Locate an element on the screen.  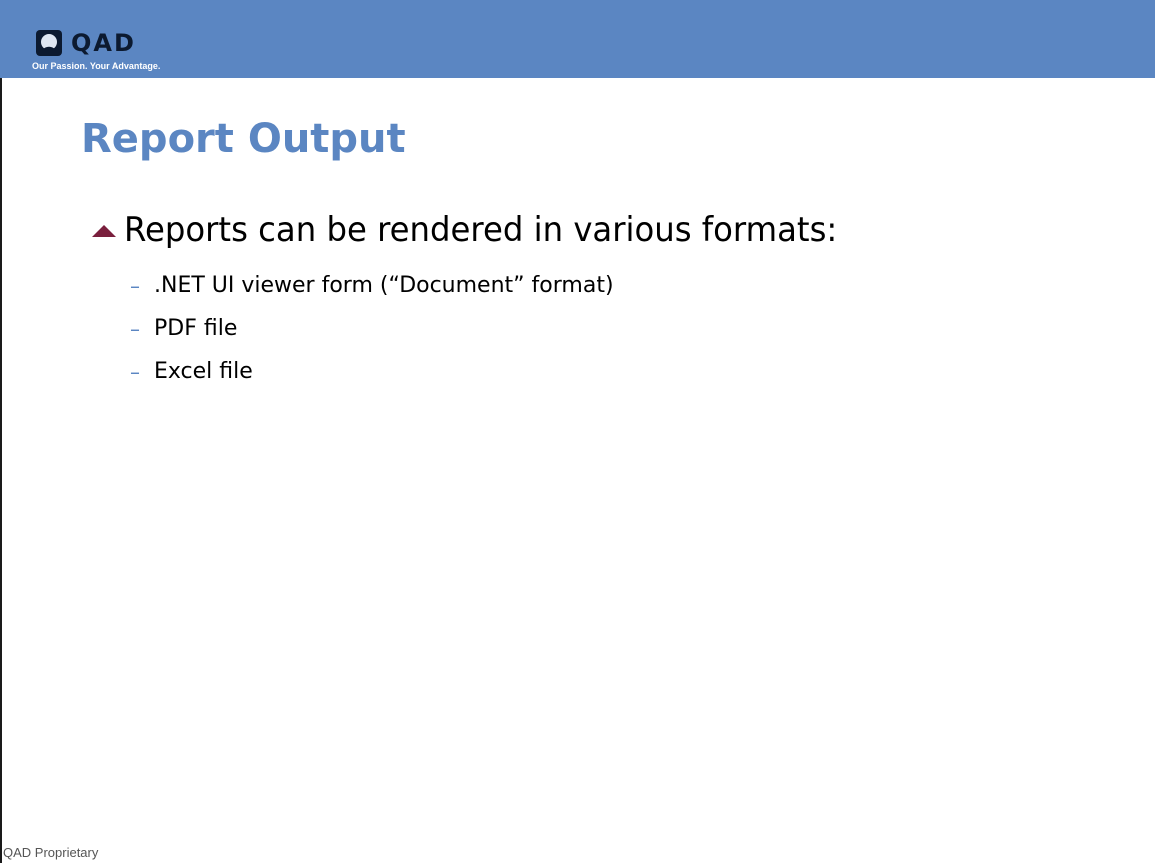
header-bar: QAD Our Passion. Your Advantage. is located at coordinates (577, 39).